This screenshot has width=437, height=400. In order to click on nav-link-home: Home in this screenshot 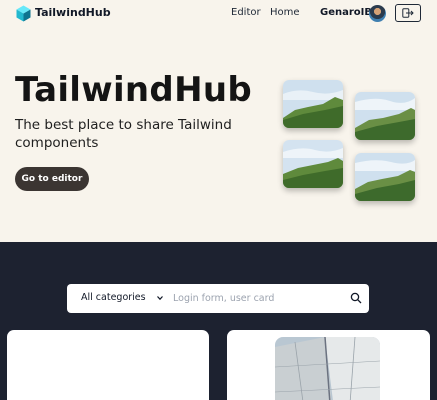, I will do `click(285, 12)`.